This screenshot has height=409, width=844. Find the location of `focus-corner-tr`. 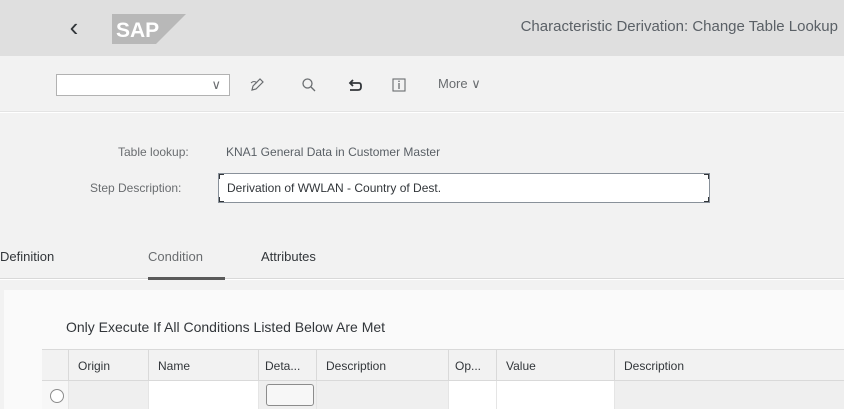

focus-corner-tr is located at coordinates (706, 176).